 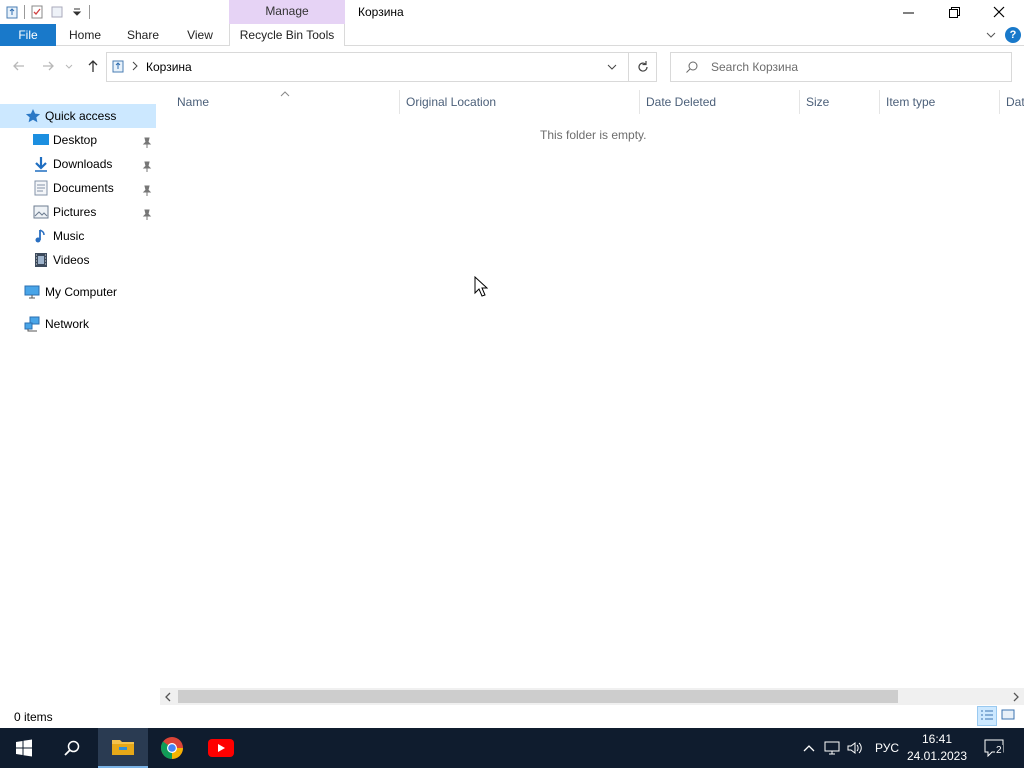 What do you see at coordinates (1015, 102) in the screenshot?
I see `column-header-date: Dat` at bounding box center [1015, 102].